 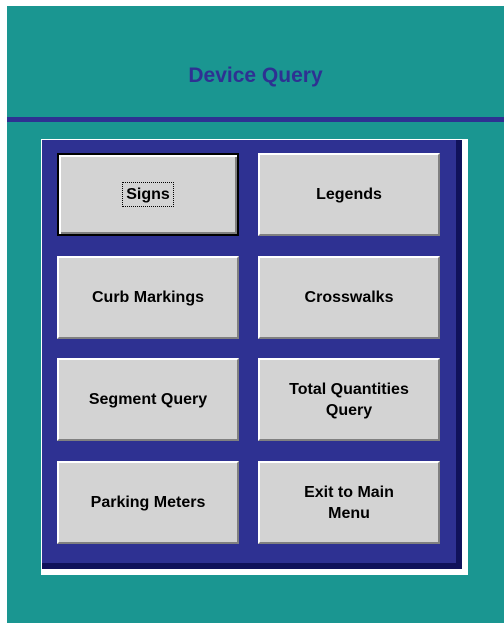 I want to click on curb-markings-button: Curb Markings, so click(x=148, y=297).